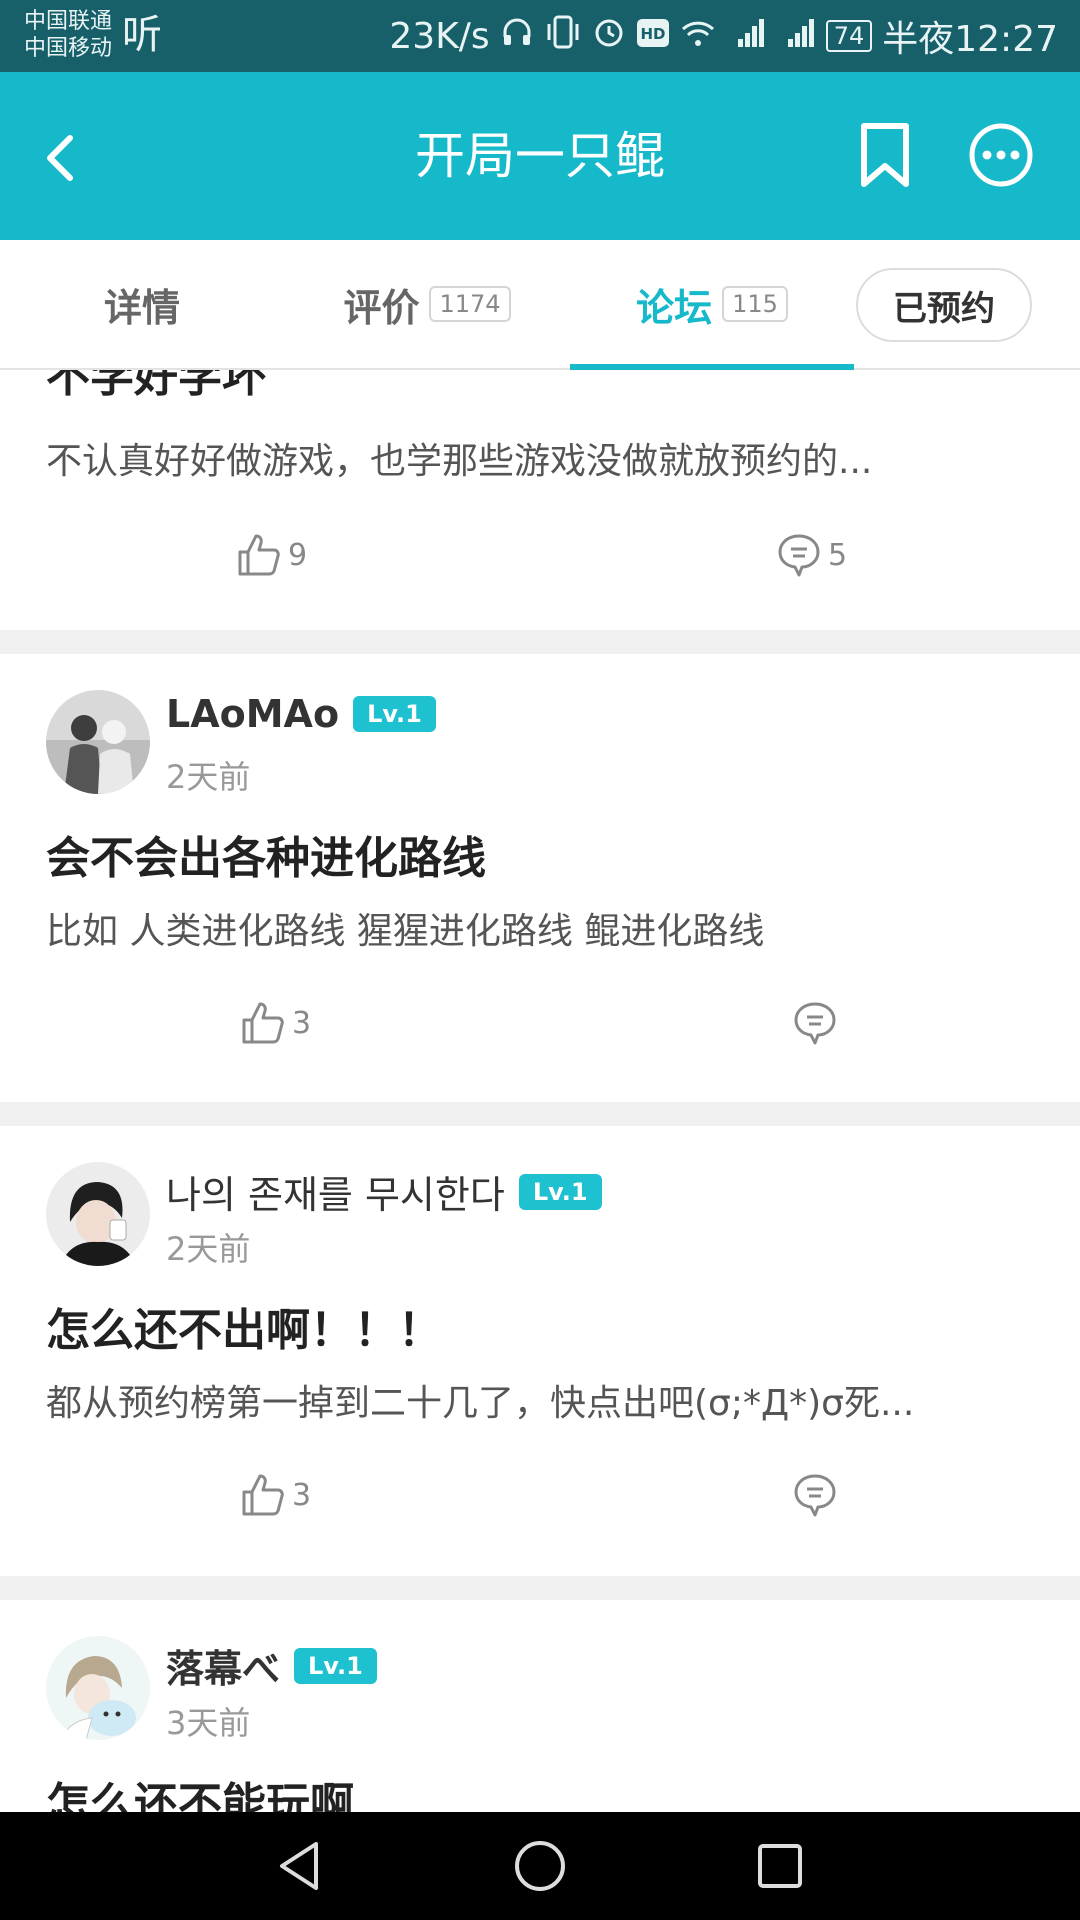 This screenshot has width=1080, height=1920. Describe the element at coordinates (849, 36) in the screenshot. I see `battery-icon: 74` at that location.